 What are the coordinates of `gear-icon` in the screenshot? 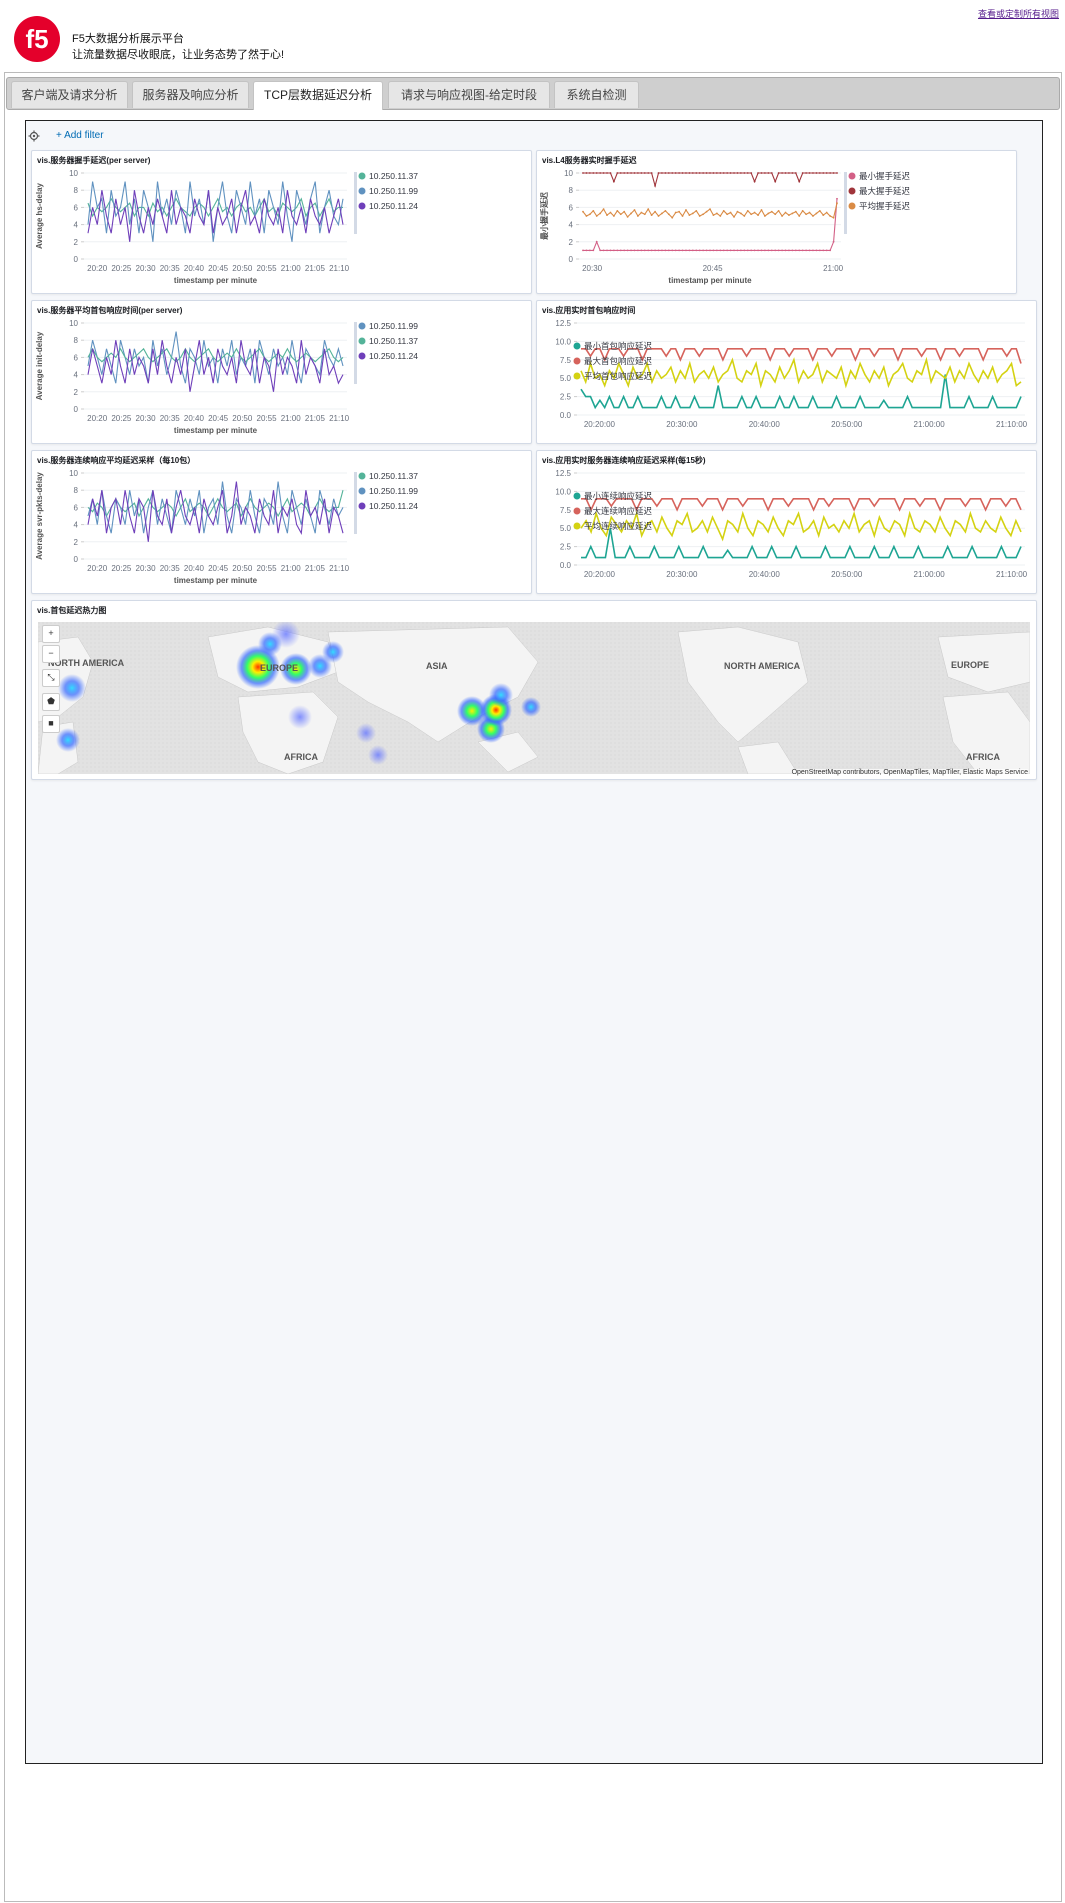 It's located at (34, 136).